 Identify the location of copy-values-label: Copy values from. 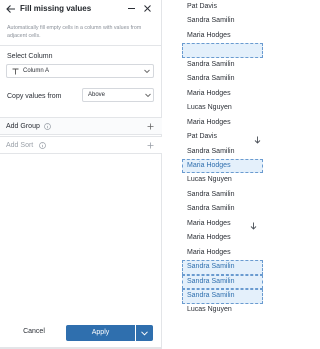
(34, 96).